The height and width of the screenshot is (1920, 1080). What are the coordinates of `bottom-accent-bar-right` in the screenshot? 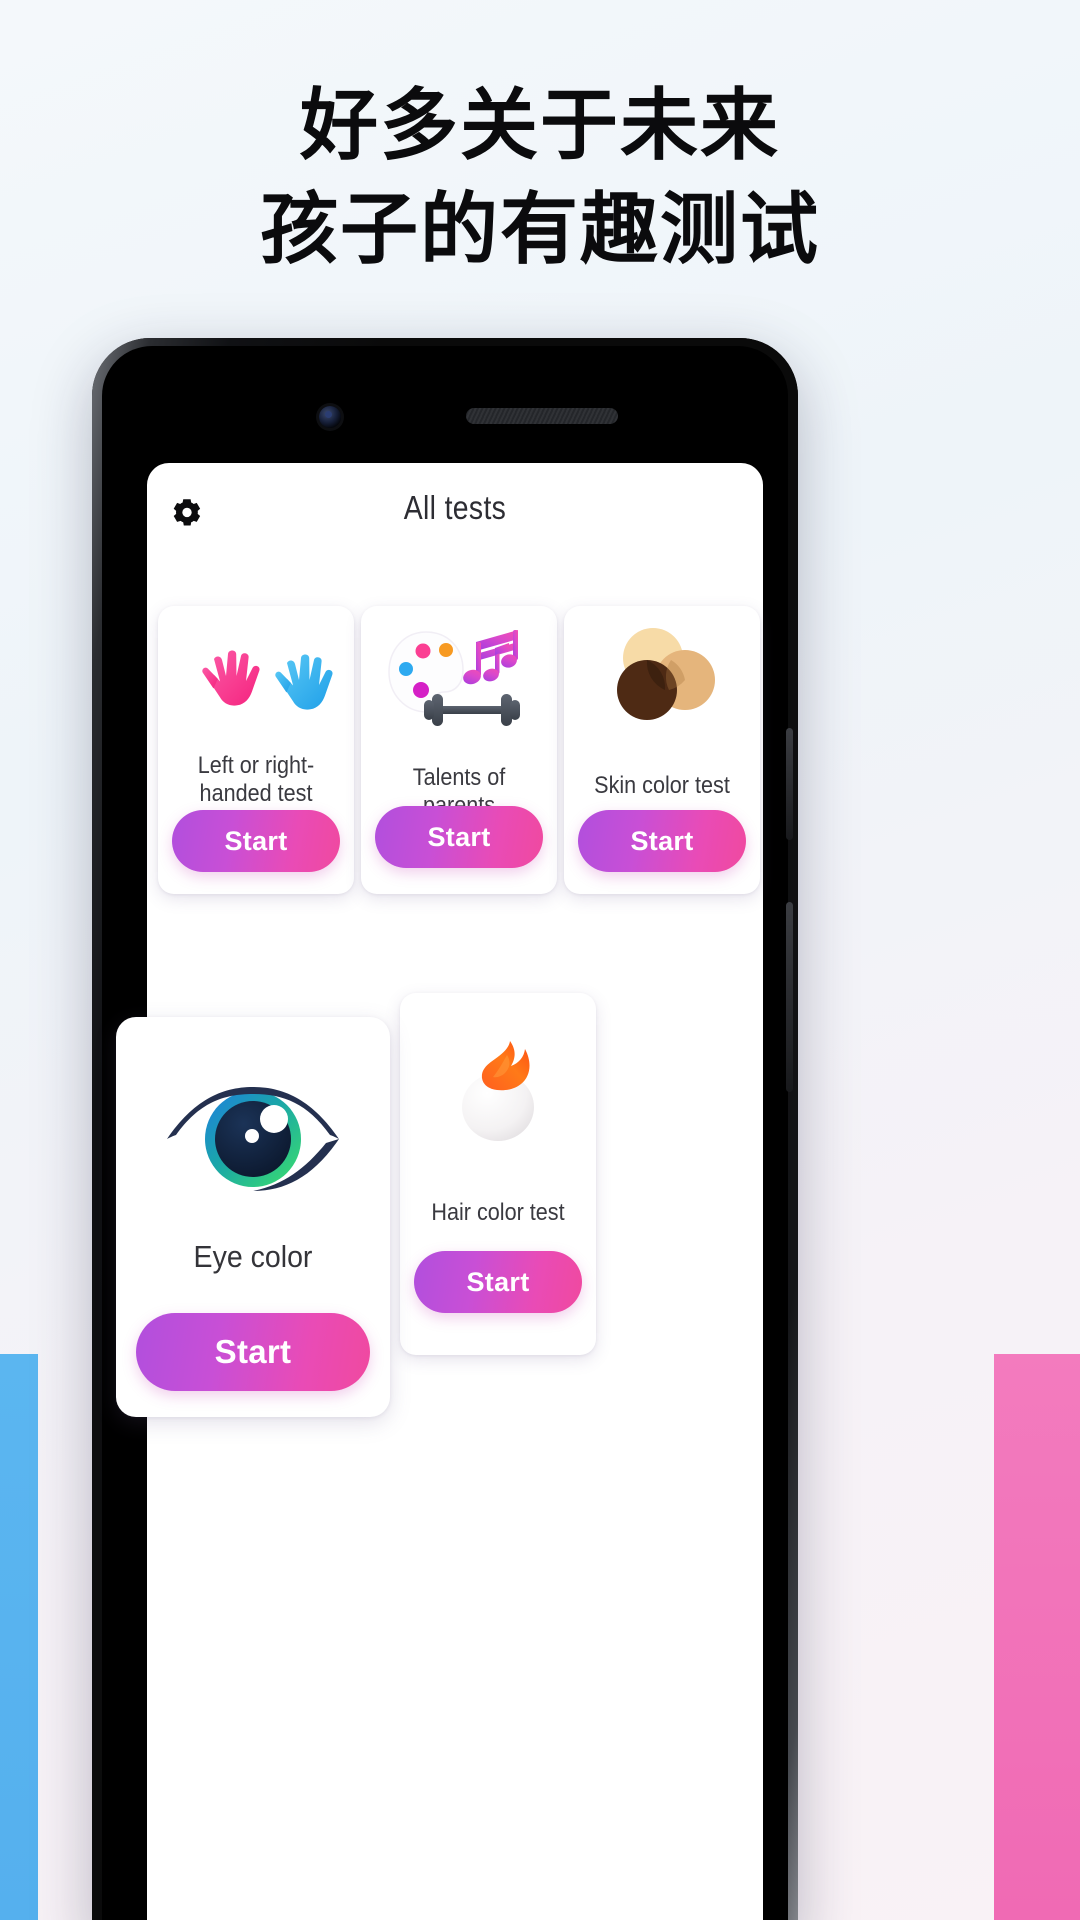 It's located at (1037, 1637).